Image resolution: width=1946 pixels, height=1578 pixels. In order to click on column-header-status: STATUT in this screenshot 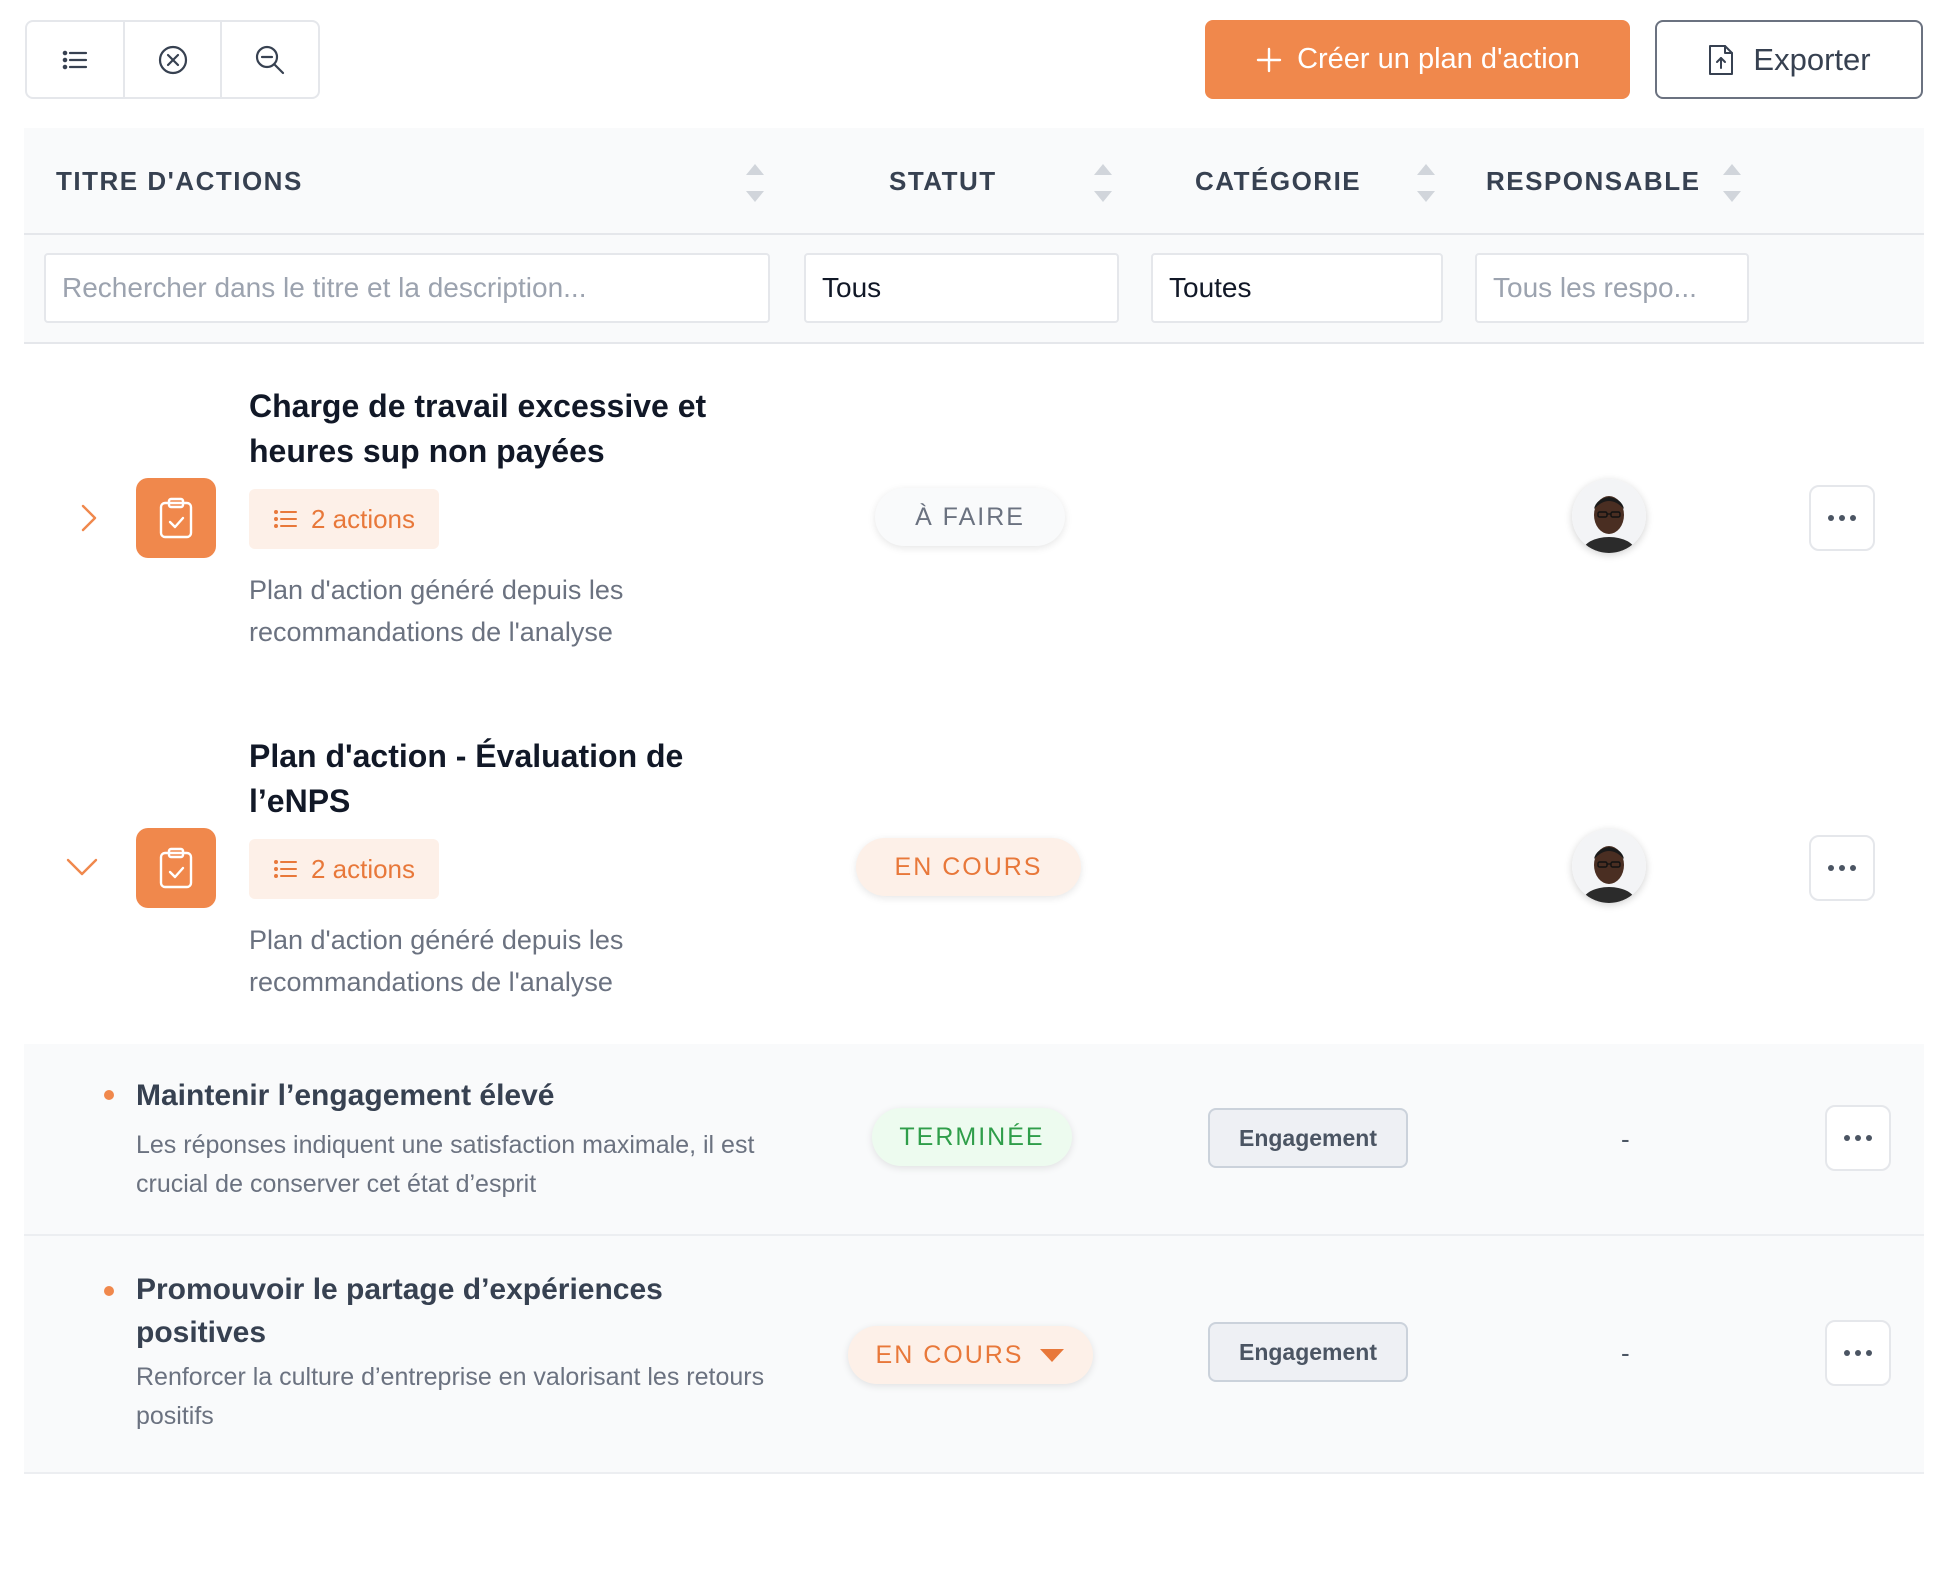, I will do `click(943, 181)`.